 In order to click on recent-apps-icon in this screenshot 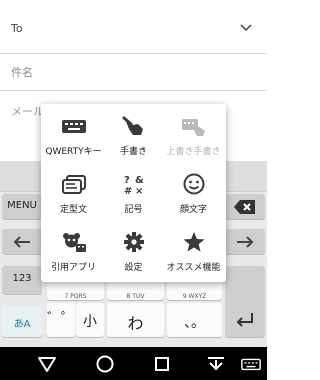, I will do `click(162, 364)`.